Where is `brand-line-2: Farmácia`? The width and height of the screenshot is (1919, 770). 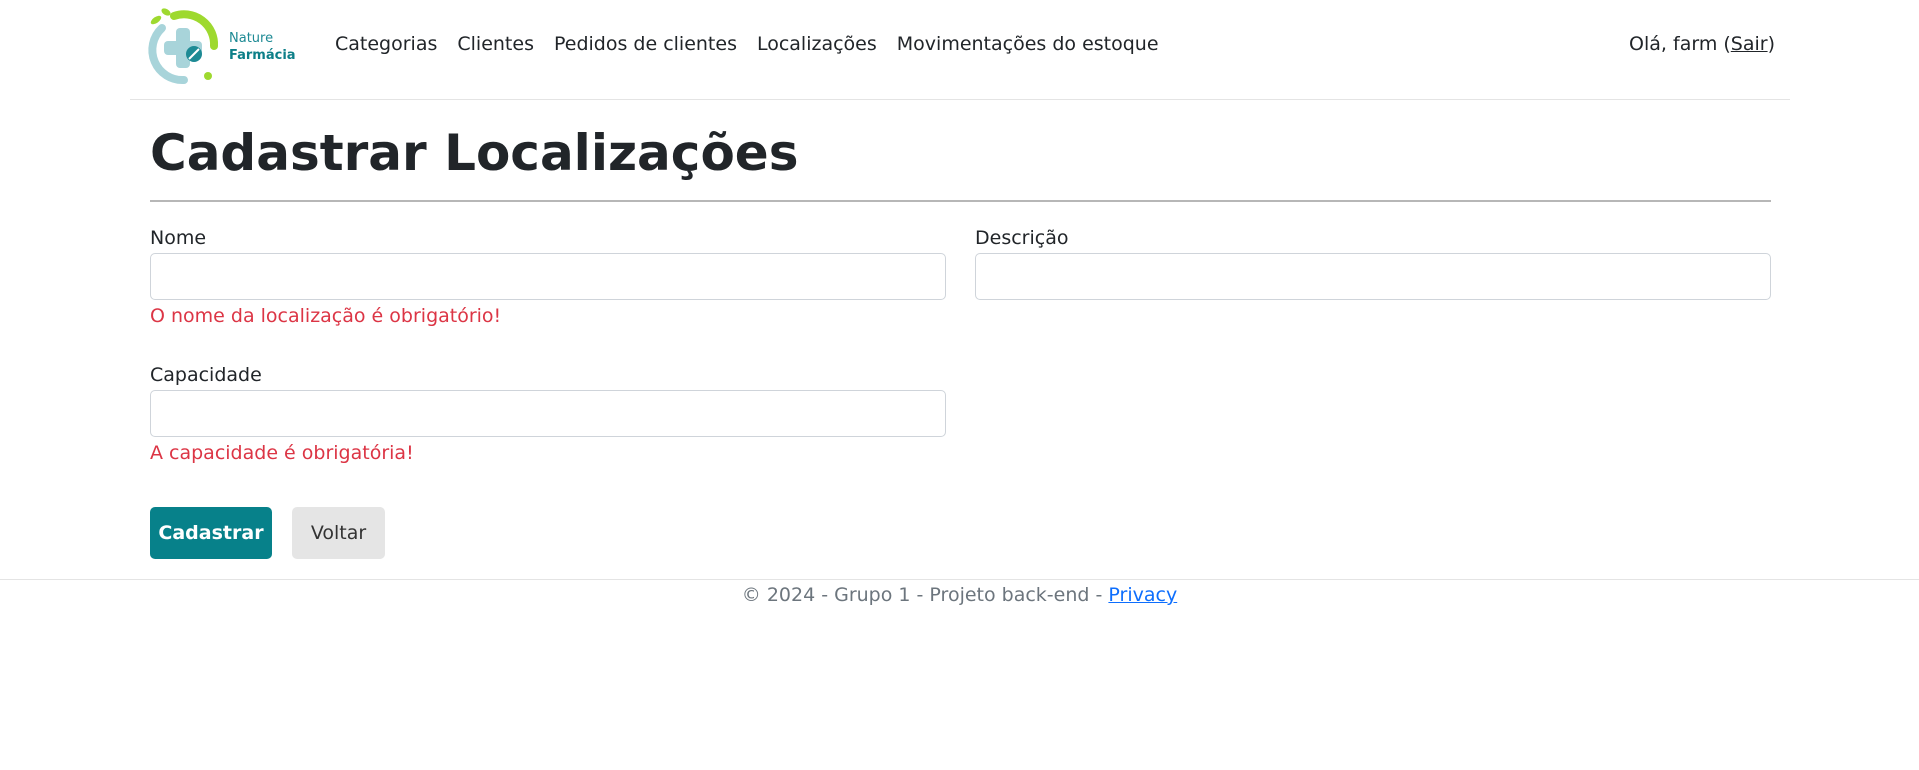
brand-line-2: Farmácia is located at coordinates (262, 55).